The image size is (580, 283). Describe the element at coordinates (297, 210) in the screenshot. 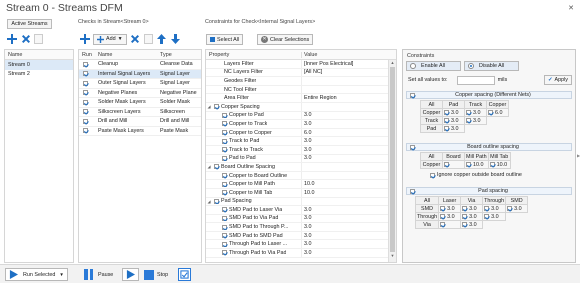

I see `property-row: SMD Pad to Laser Via 3.0` at that location.